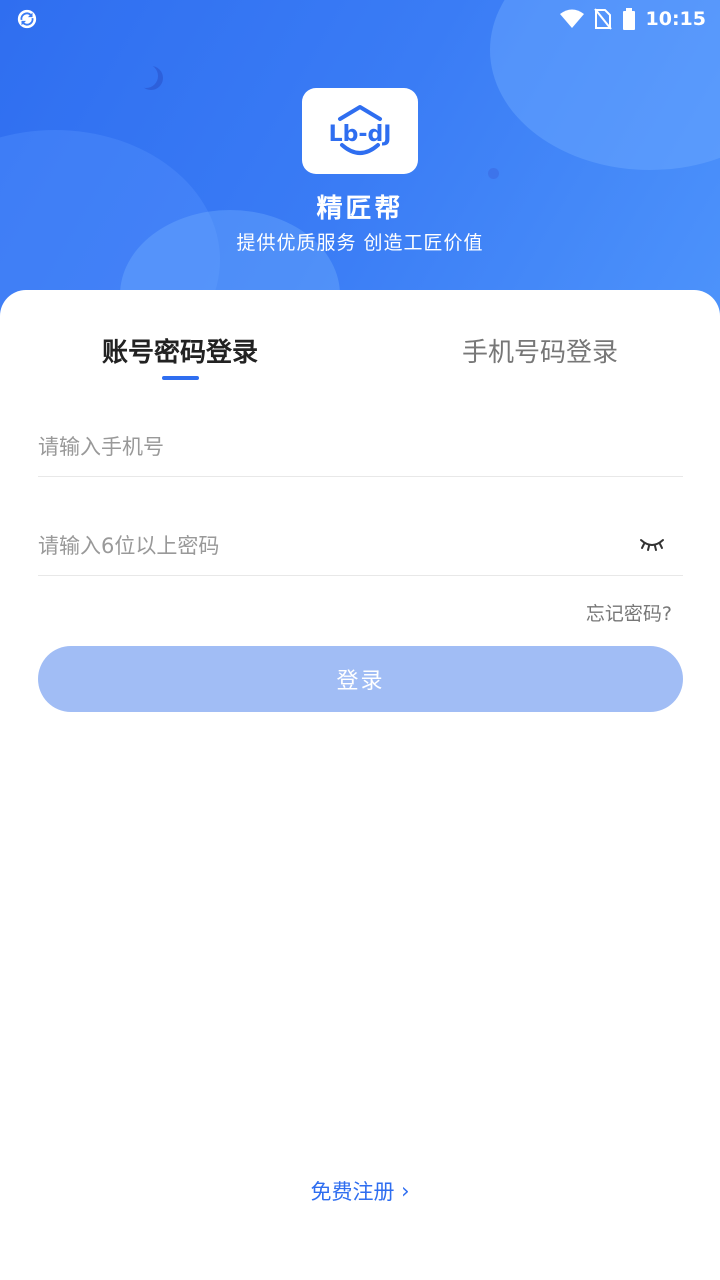 Image resolution: width=720 pixels, height=1280 pixels. Describe the element at coordinates (540, 350) in the screenshot. I see `tab-phone-login: 手机号码登录` at that location.